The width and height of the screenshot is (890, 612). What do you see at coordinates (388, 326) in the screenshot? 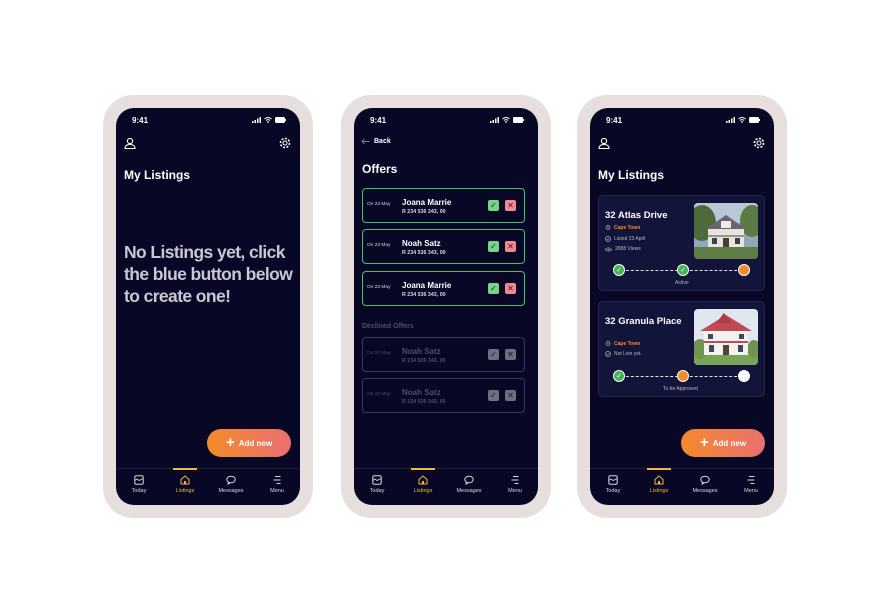
I see `declined-offers-heading: Declined Offers` at bounding box center [388, 326].